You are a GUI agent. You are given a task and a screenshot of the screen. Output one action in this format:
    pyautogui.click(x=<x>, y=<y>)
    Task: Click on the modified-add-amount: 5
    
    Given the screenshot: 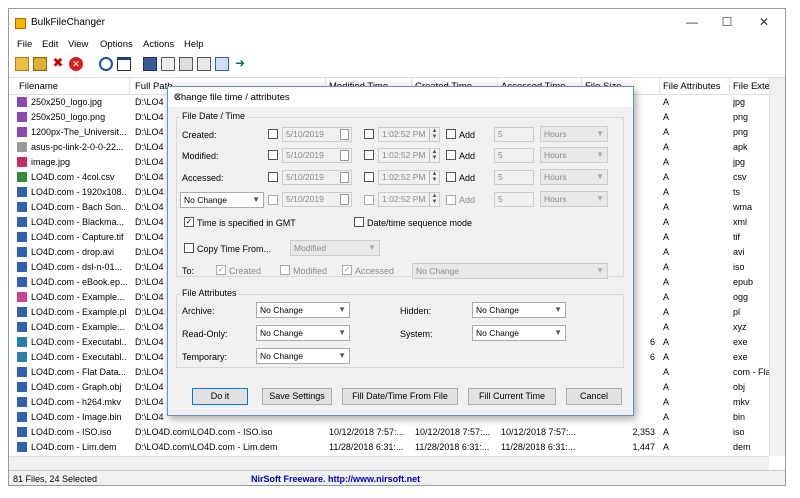 What is the action you would take?
    pyautogui.click(x=514, y=155)
    